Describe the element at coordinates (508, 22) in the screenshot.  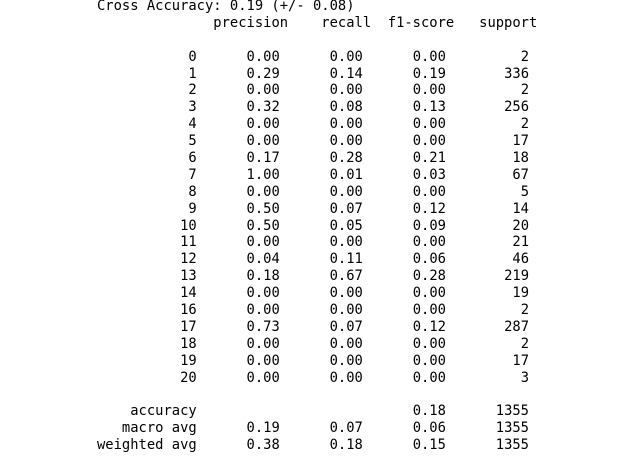
I see `header-support: support` at that location.